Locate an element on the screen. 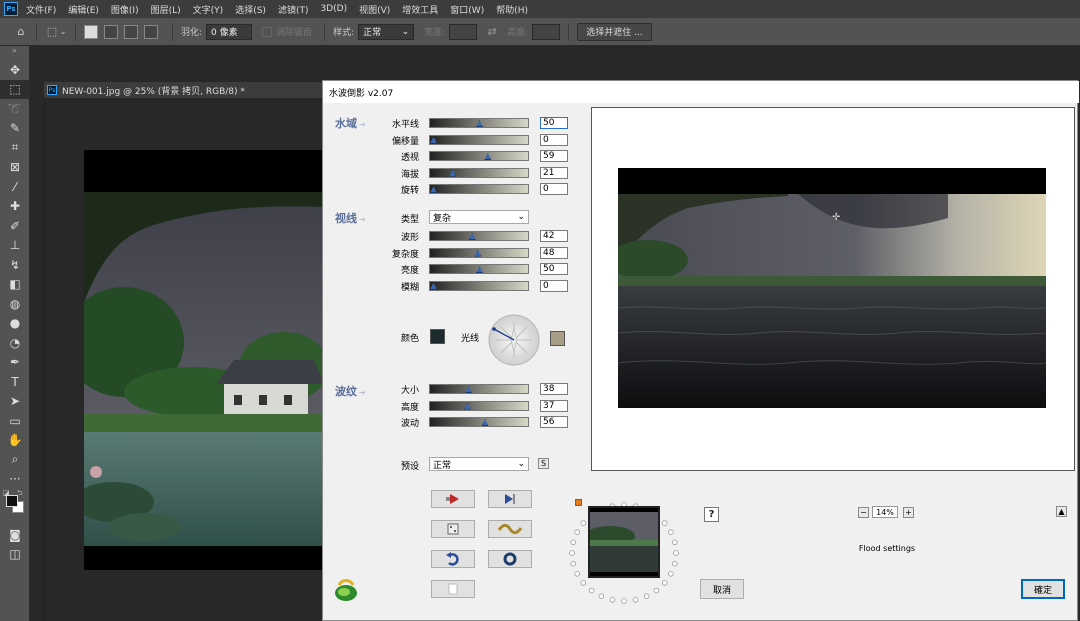  brush-tool-icon: ✐ is located at coordinates (15, 226).